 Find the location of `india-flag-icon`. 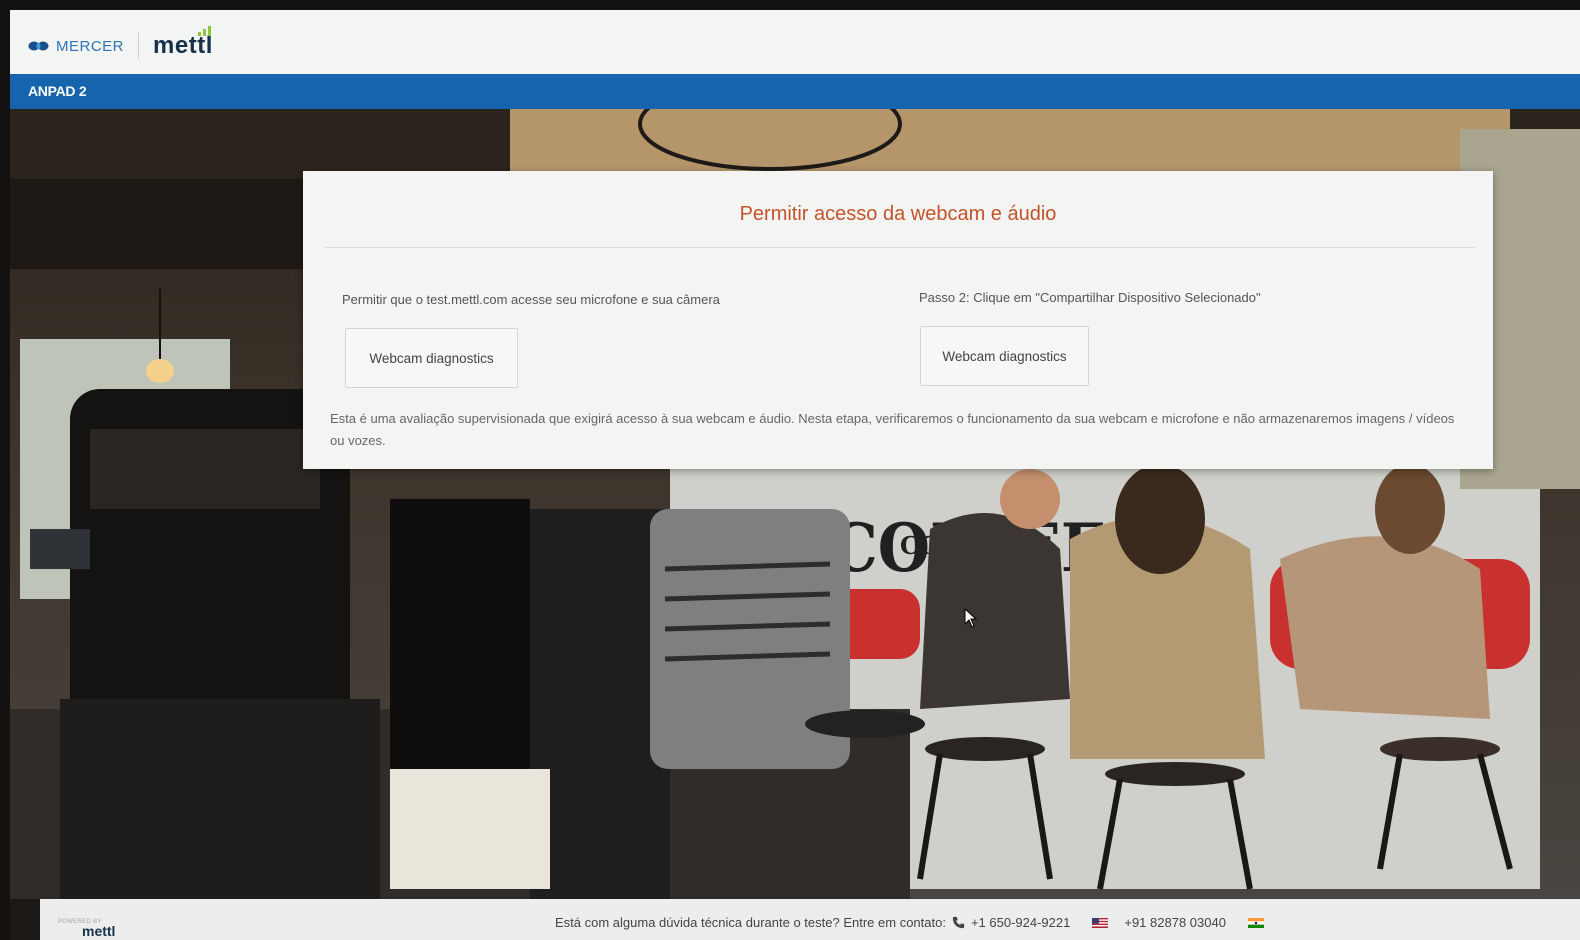

india-flag-icon is located at coordinates (1255, 922).